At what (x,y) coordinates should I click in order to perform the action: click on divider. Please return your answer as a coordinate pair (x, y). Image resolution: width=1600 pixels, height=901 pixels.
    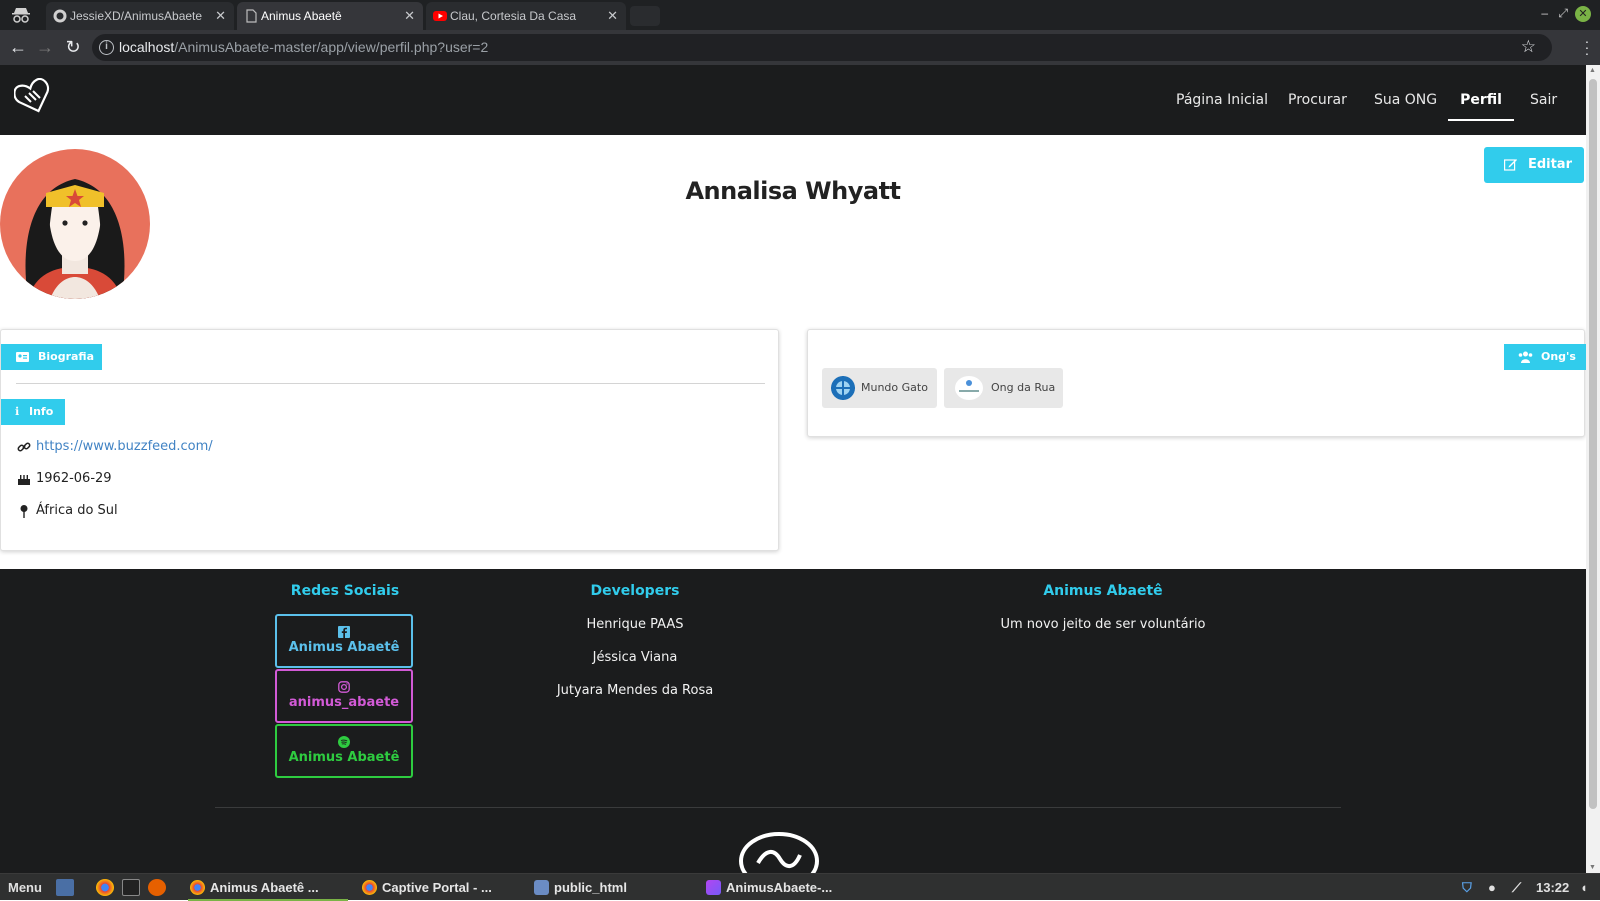
    Looking at the image, I should click on (390, 383).